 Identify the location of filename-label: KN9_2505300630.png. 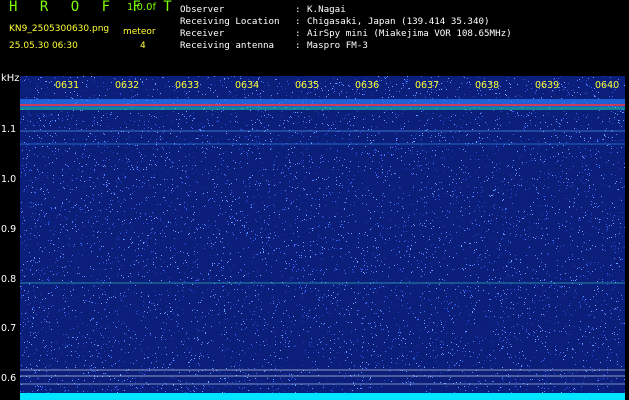
(59, 29).